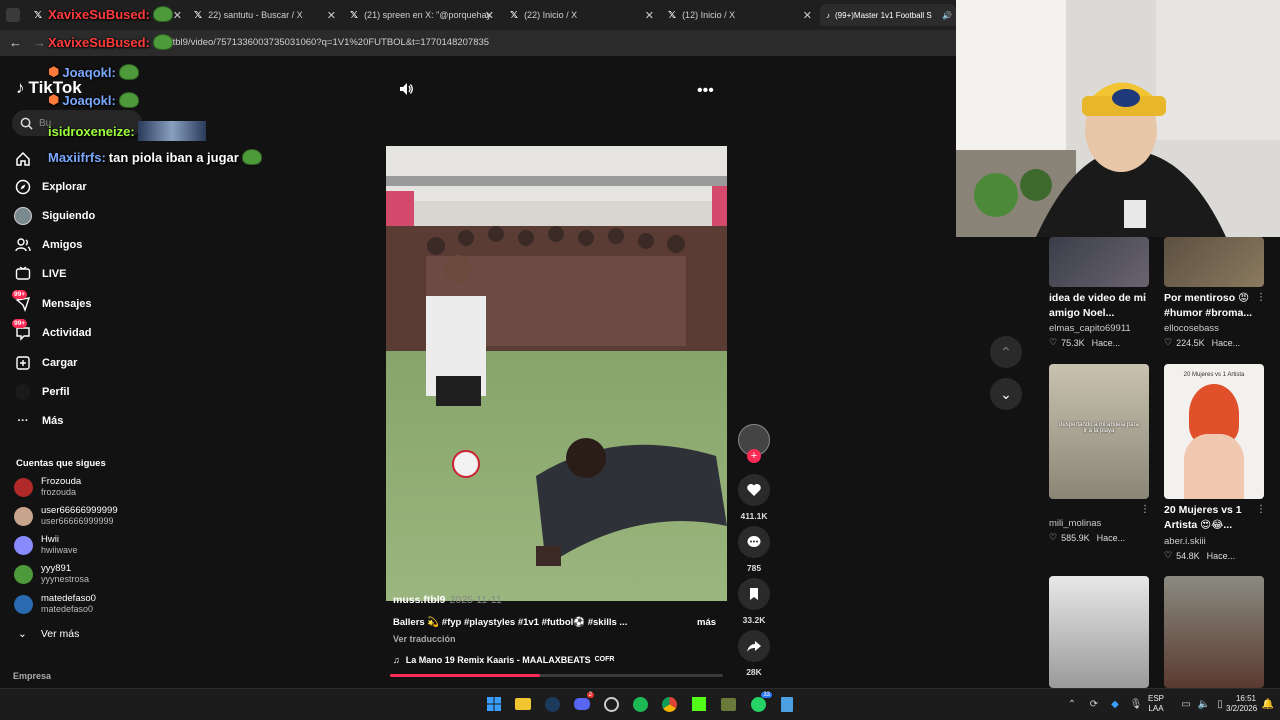 Image resolution: width=1280 pixels, height=720 pixels. I want to click on like-button: 411.1K, so click(754, 497).